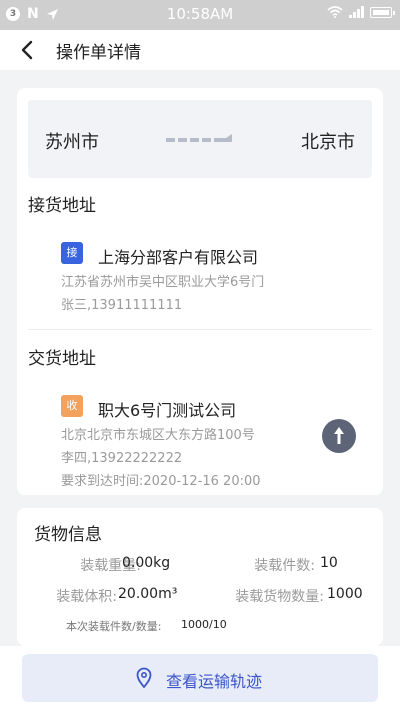 The height and width of the screenshot is (711, 400). Describe the element at coordinates (98, 53) in the screenshot. I see `page-title: 操作单详情` at that location.